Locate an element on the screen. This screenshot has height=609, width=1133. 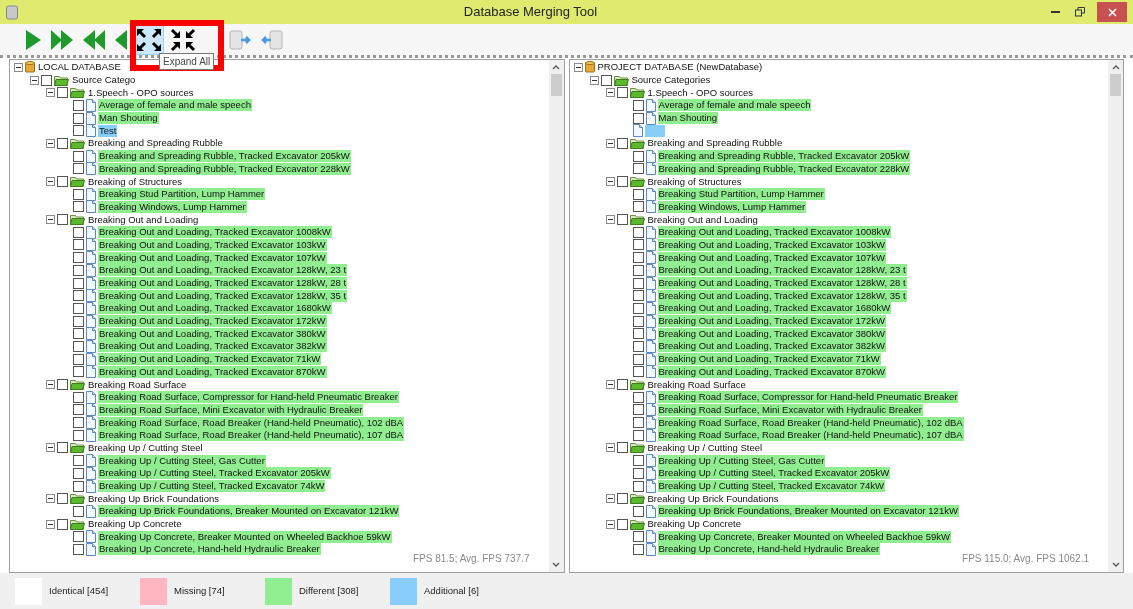
close-button is located at coordinates (1112, 12).